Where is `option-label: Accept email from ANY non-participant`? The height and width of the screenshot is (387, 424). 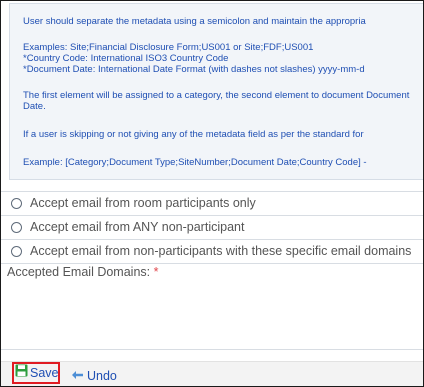 option-label: Accept email from ANY non-participant is located at coordinates (137, 227).